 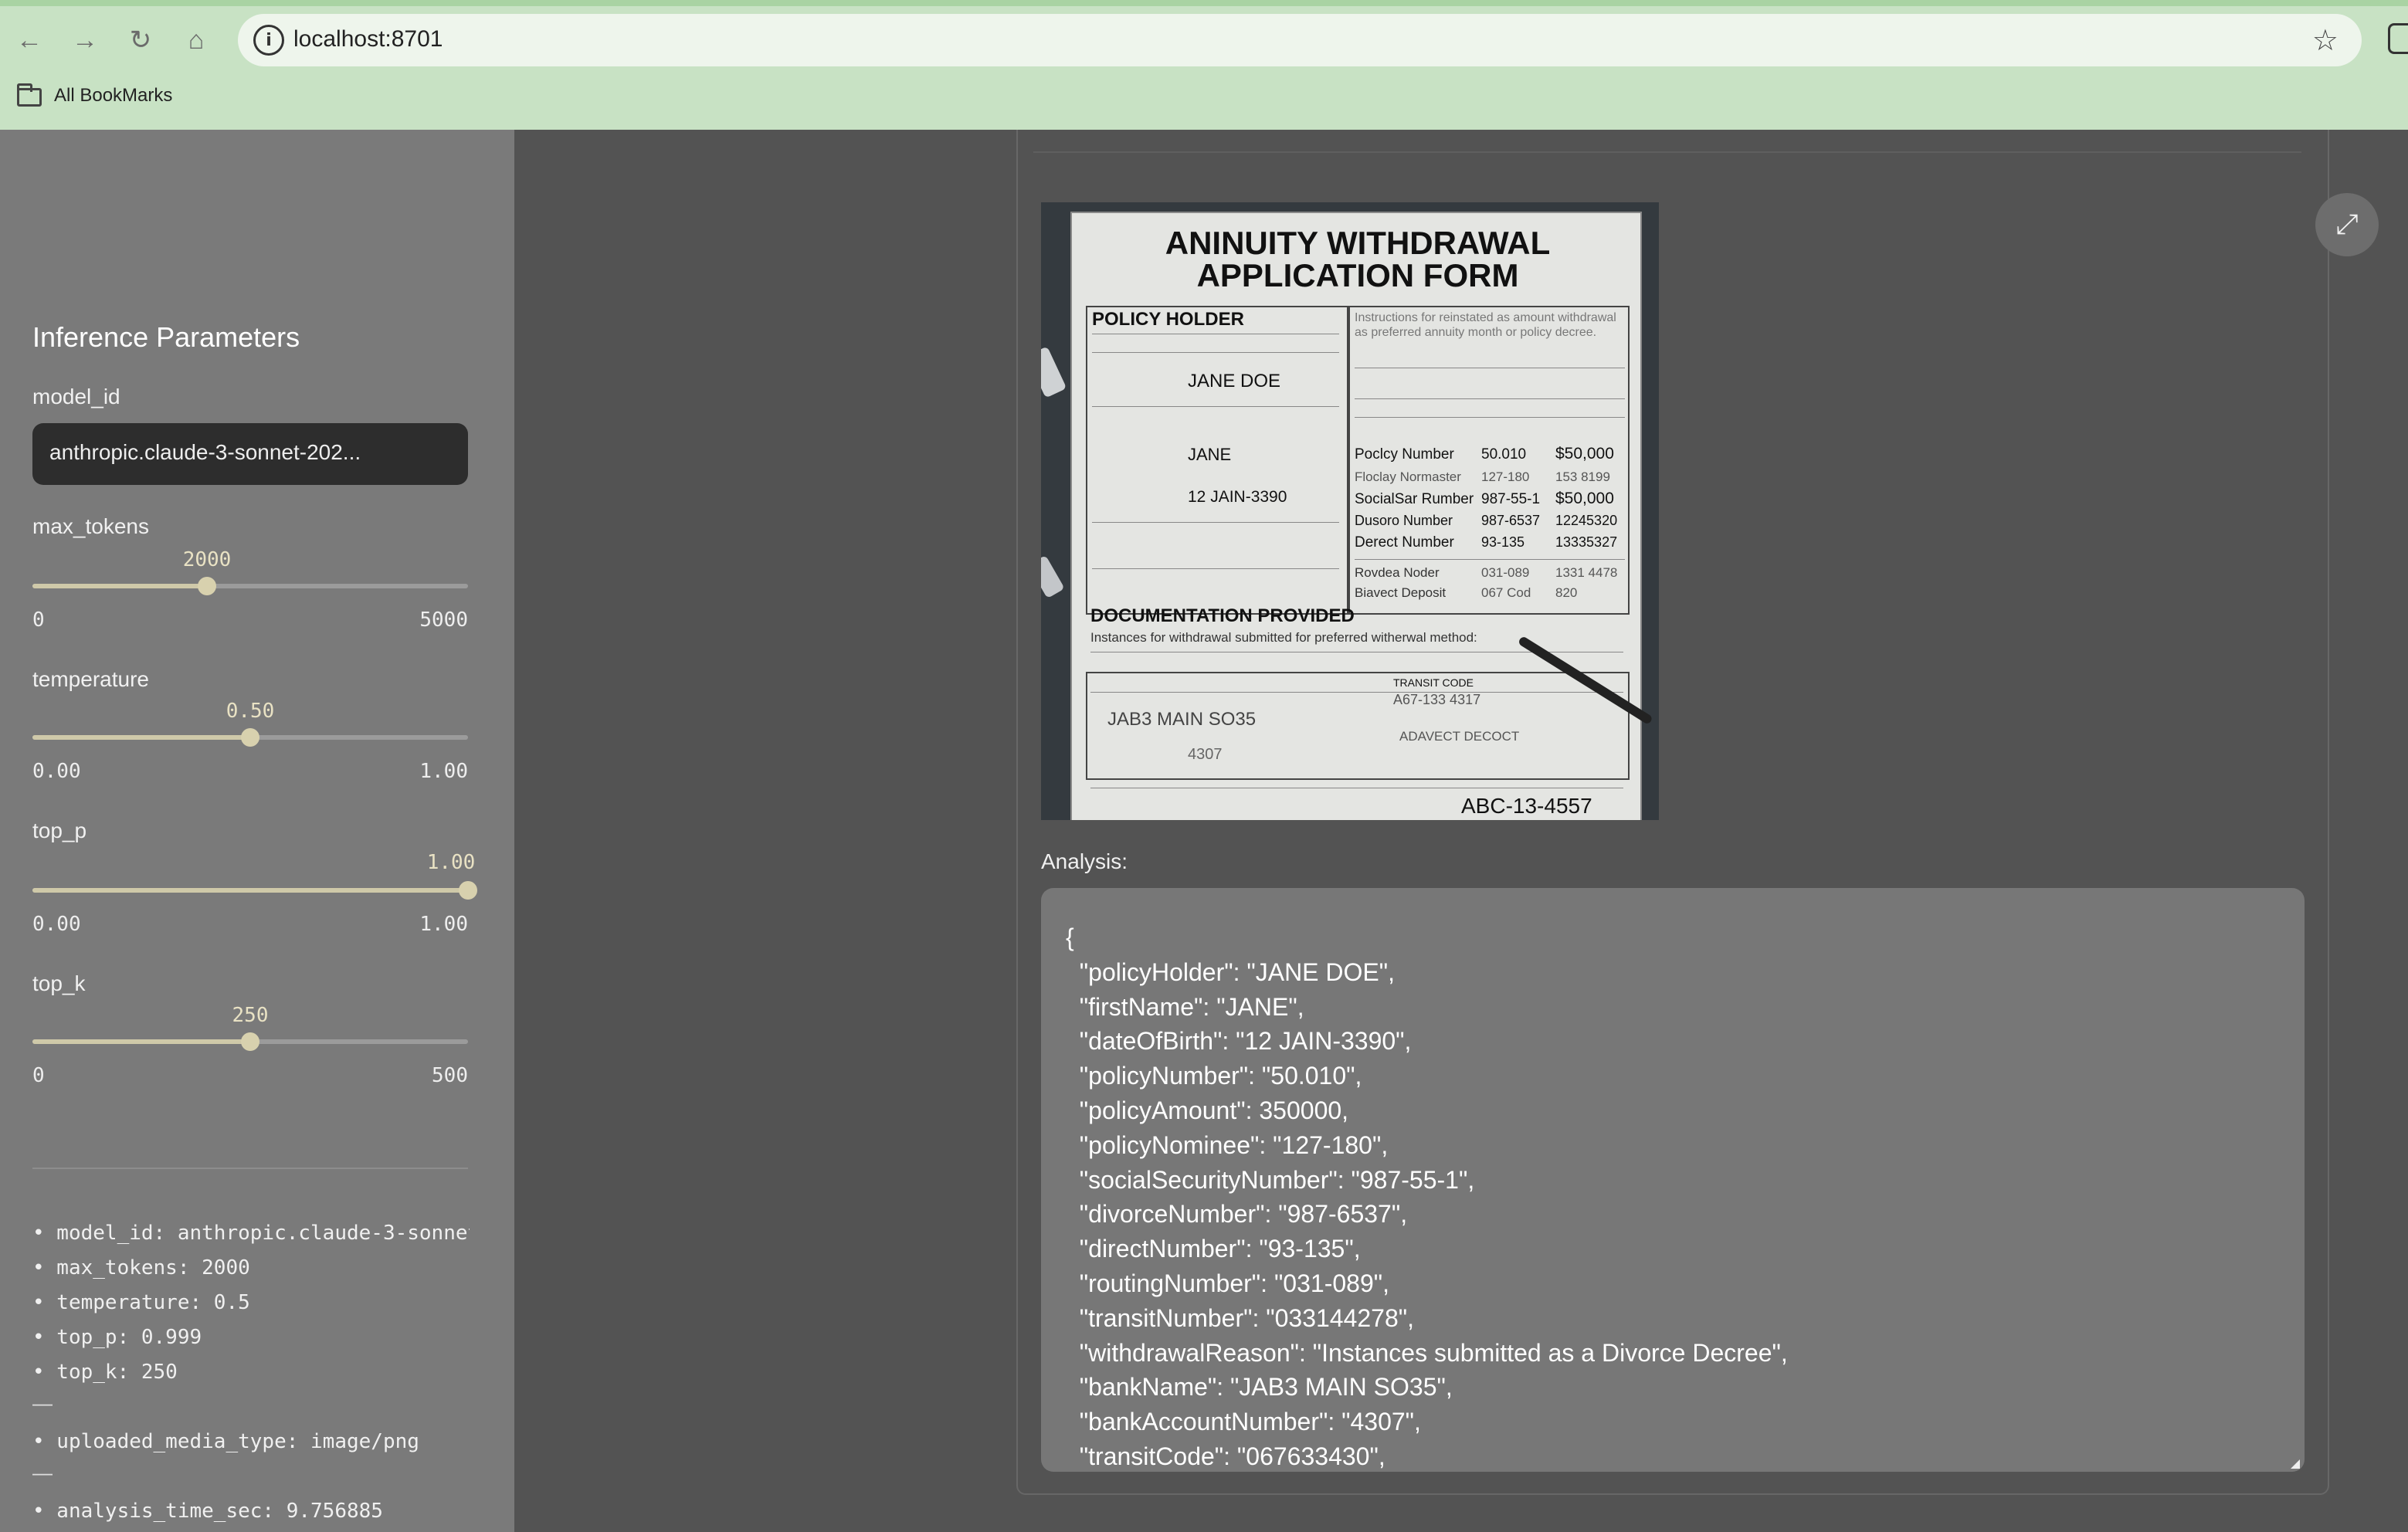 What do you see at coordinates (141, 40) in the screenshot?
I see `reload-icon: ↻` at bounding box center [141, 40].